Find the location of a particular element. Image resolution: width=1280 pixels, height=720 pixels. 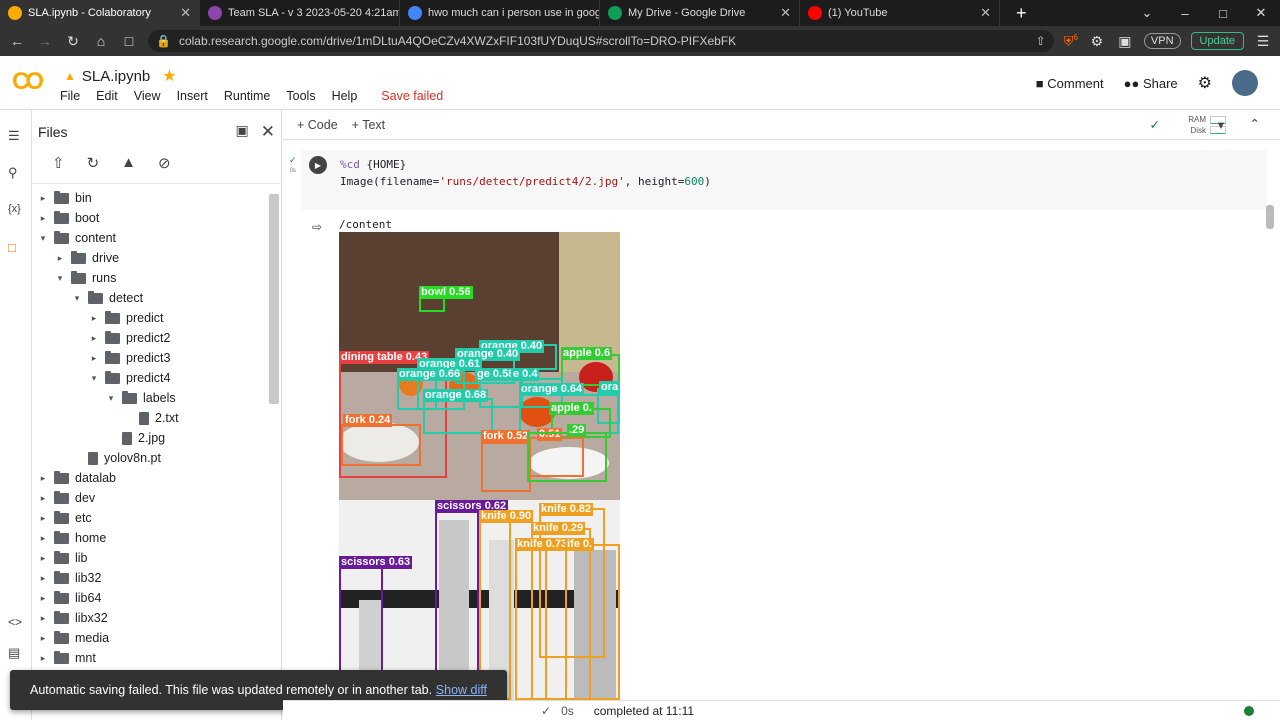

window-close-icon: ✕ is located at coordinates (1261, 13).